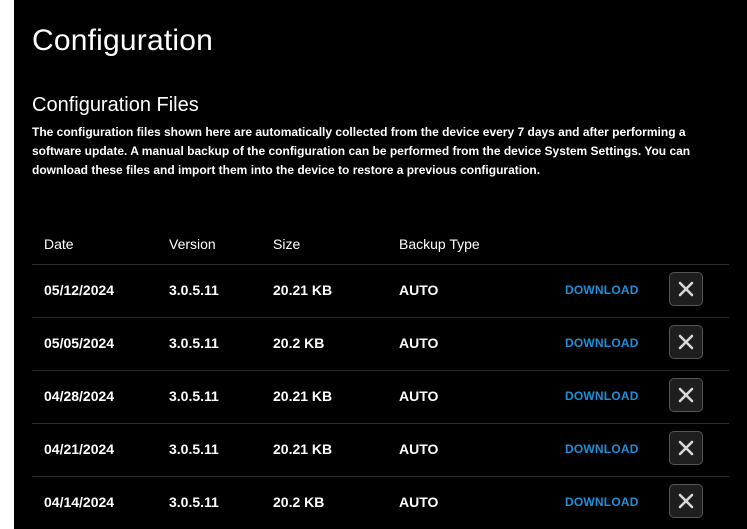 This screenshot has height=529, width=747. I want to click on row-date: 04/28/2024, so click(79, 396).